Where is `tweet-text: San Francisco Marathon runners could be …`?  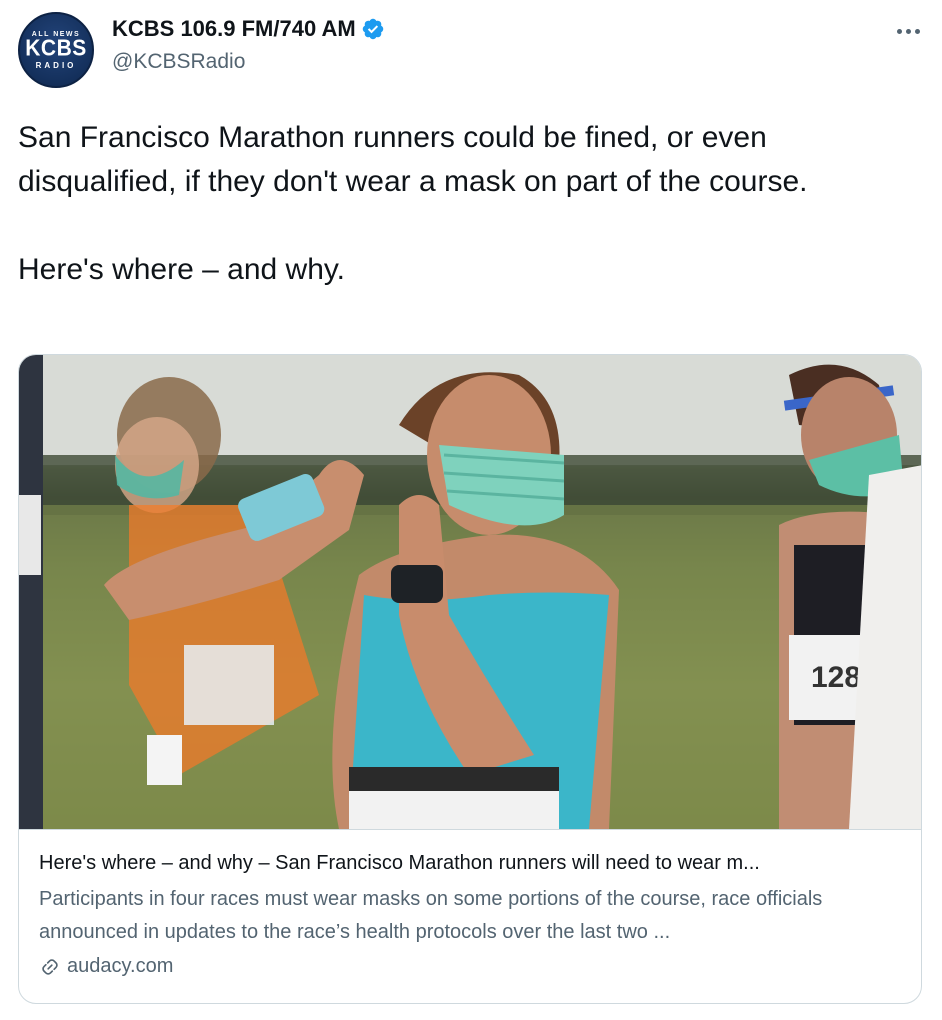 tweet-text: San Francisco Marathon runners could be … is located at coordinates (413, 203).